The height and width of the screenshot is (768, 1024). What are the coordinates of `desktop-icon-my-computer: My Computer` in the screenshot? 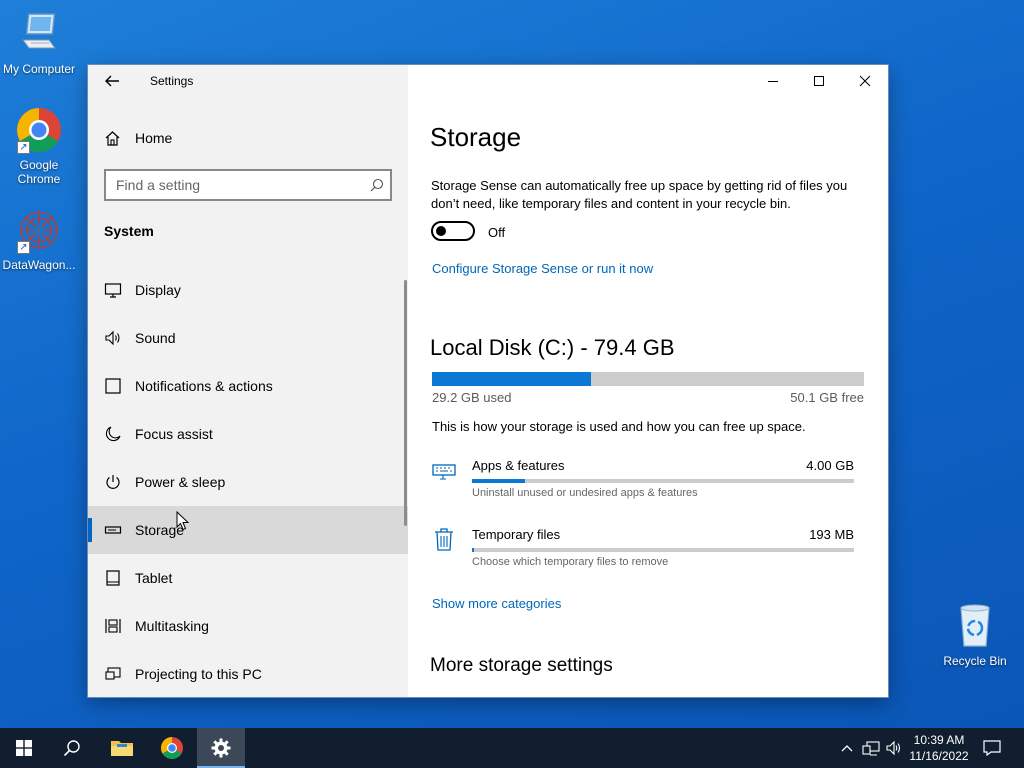 It's located at (39, 43).